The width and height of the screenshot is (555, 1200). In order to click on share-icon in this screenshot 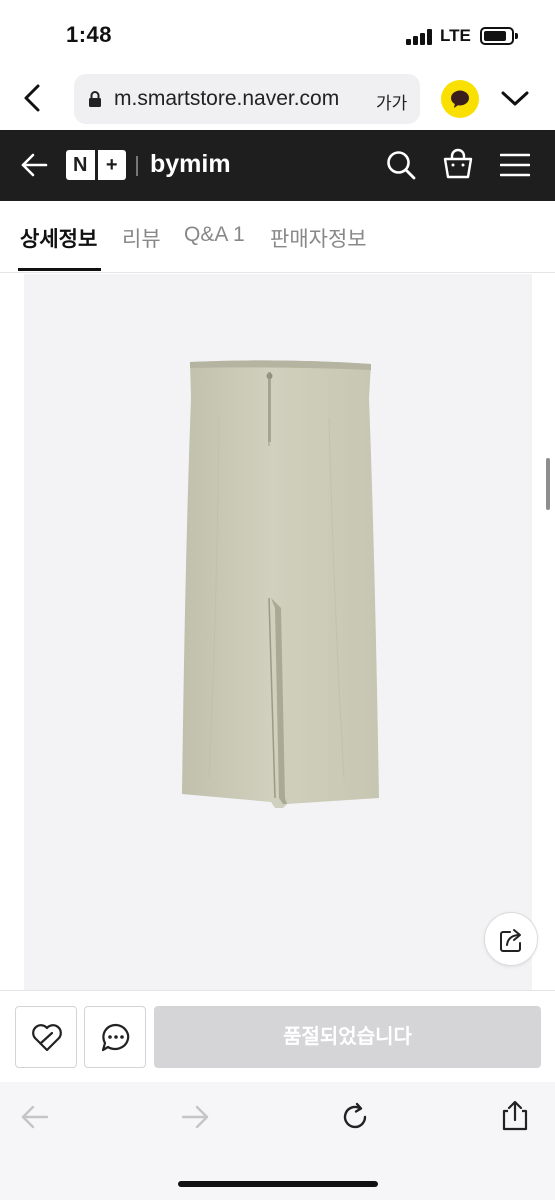, I will do `click(510, 940)`.